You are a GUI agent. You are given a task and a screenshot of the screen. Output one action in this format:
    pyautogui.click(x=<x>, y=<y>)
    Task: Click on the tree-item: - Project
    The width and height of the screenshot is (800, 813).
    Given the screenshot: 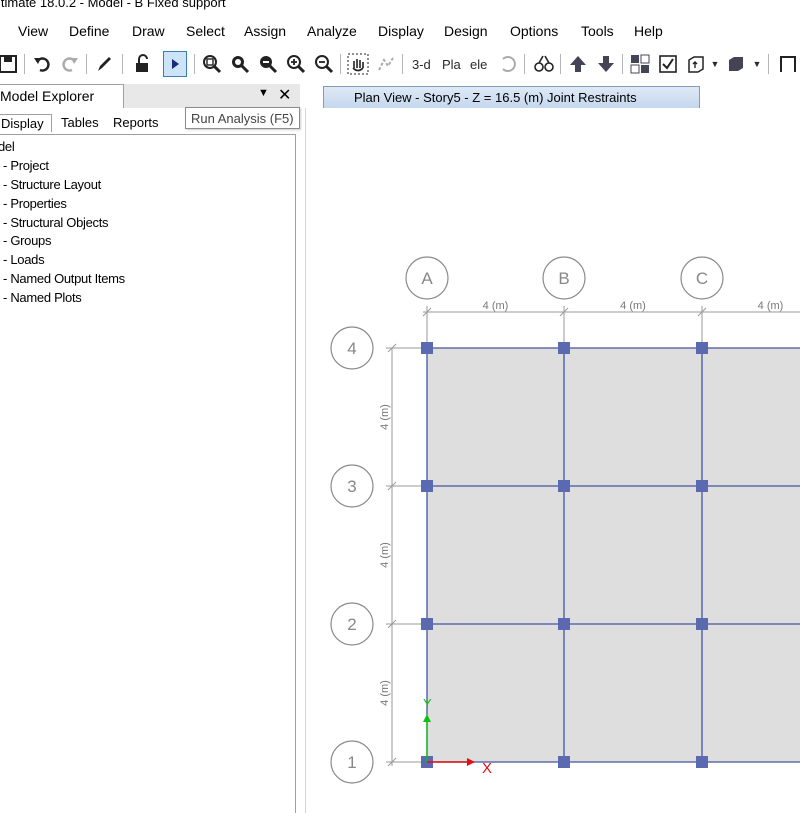 What is the action you would take?
    pyautogui.click(x=26, y=165)
    